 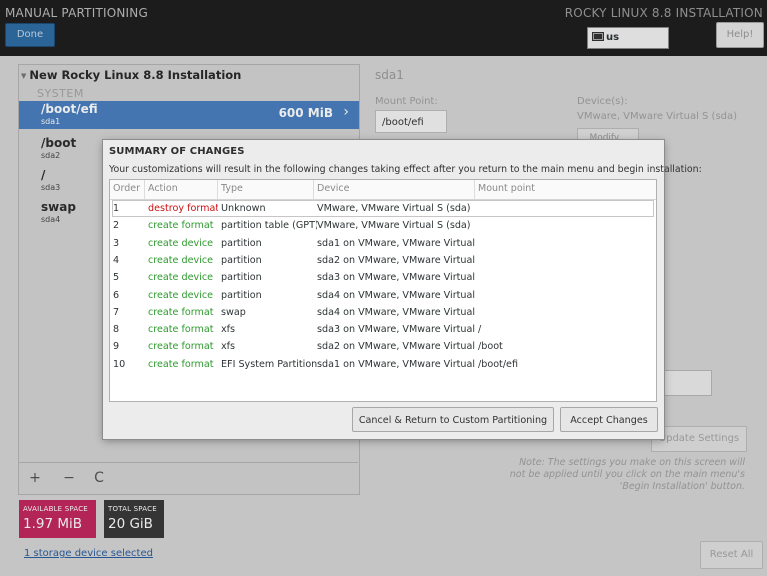 I want to click on cell-order: 7, so click(x=116, y=312).